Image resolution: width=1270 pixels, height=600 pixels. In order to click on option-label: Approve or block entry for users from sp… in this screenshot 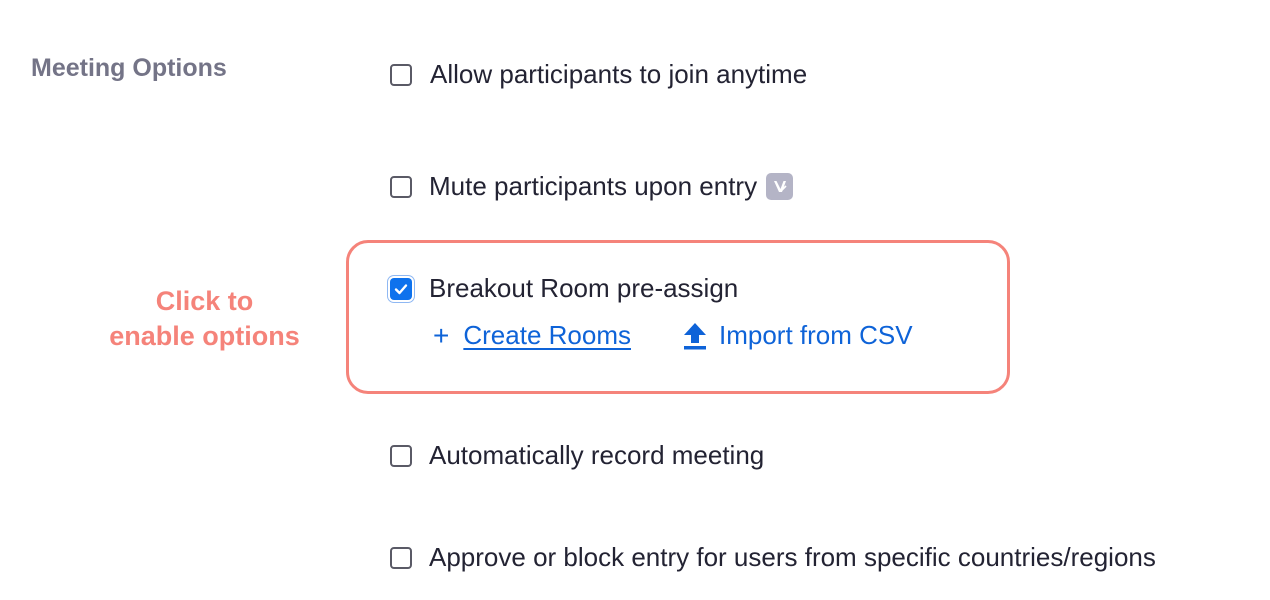, I will do `click(792, 557)`.